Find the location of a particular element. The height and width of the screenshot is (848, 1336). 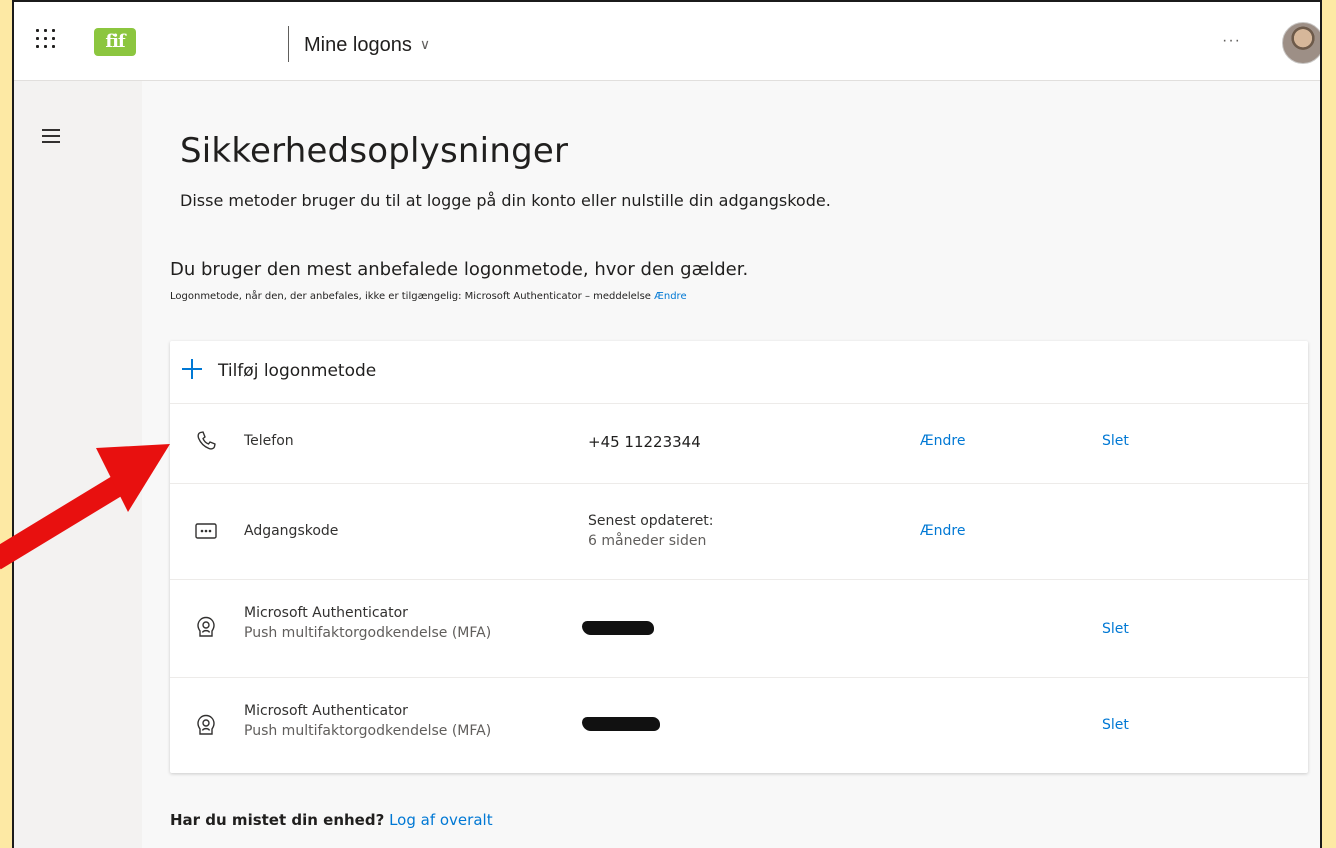

app-title-dropdown: Mine logons ∨ is located at coordinates (367, 45).